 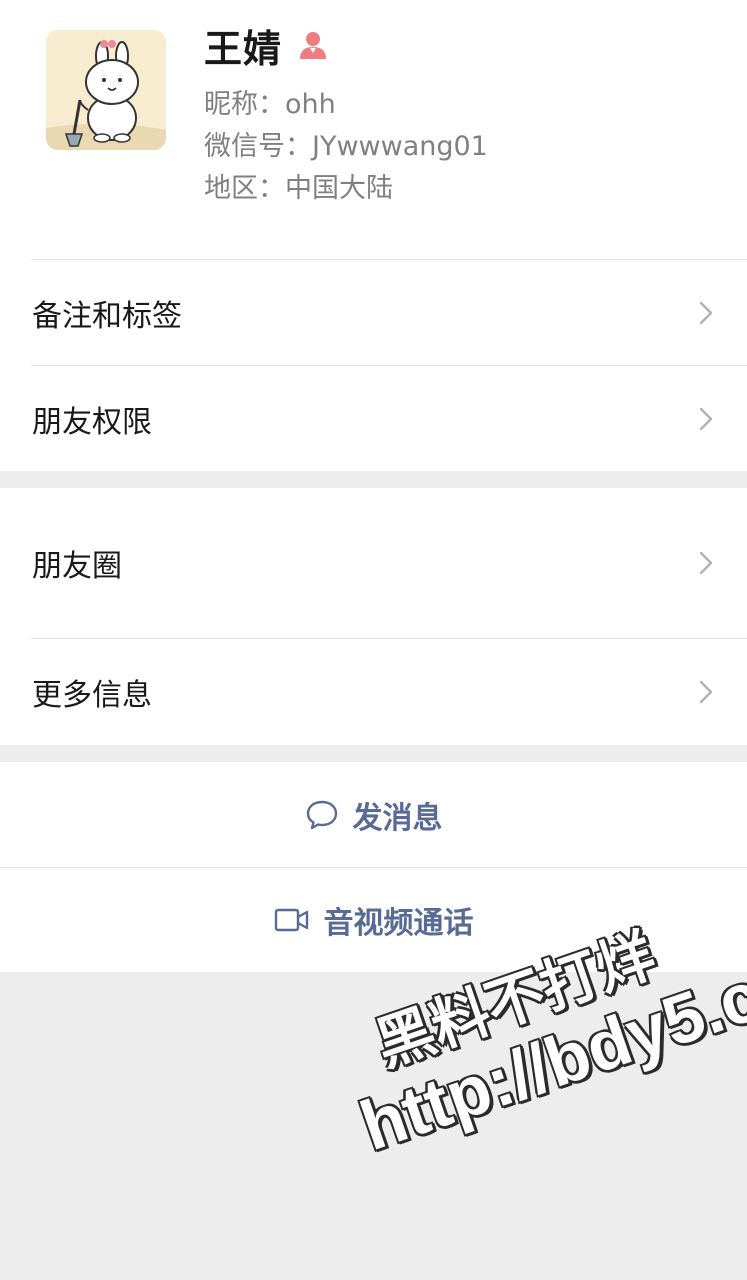 I want to click on row-label: 朋友权限, so click(x=92, y=422).